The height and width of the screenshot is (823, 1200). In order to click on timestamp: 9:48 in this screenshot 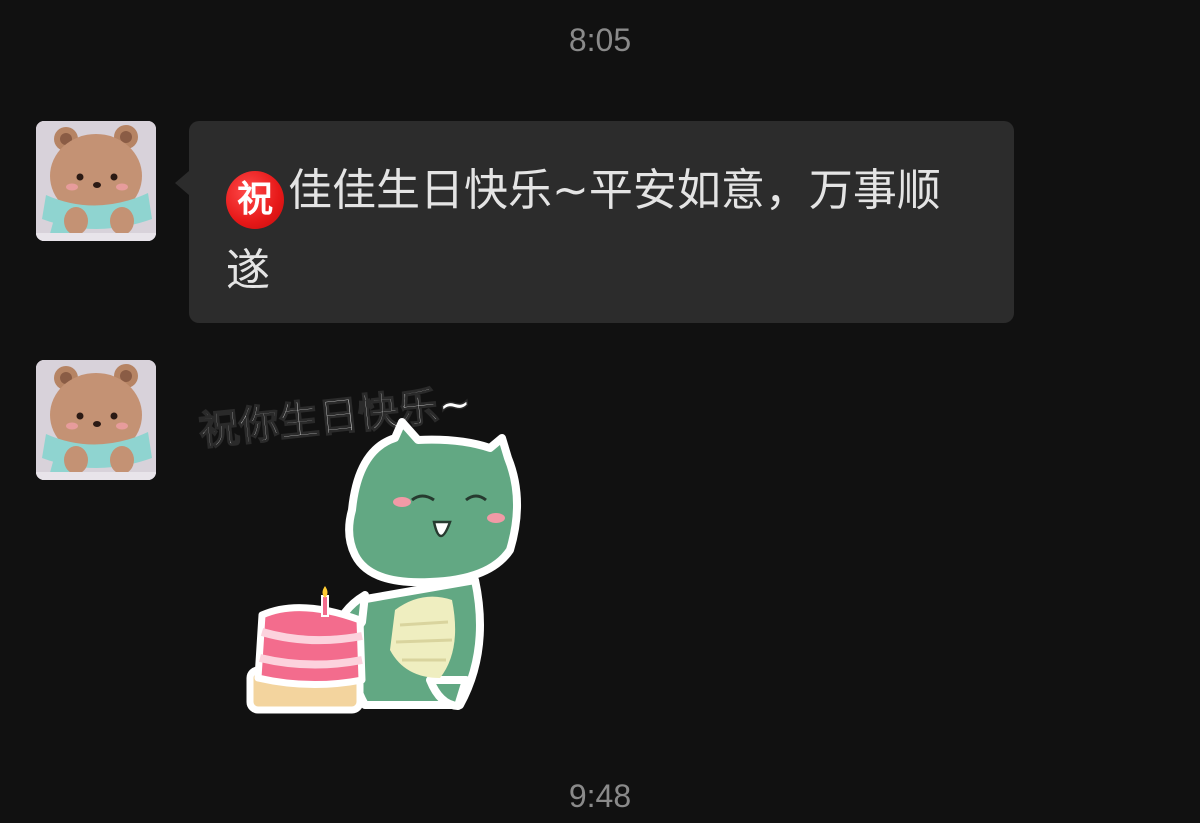, I will do `click(600, 796)`.